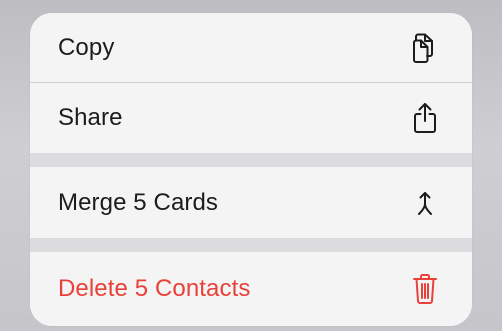 This screenshot has height=331, width=502. Describe the element at coordinates (90, 117) in the screenshot. I see `menu-item-label: Share` at that location.